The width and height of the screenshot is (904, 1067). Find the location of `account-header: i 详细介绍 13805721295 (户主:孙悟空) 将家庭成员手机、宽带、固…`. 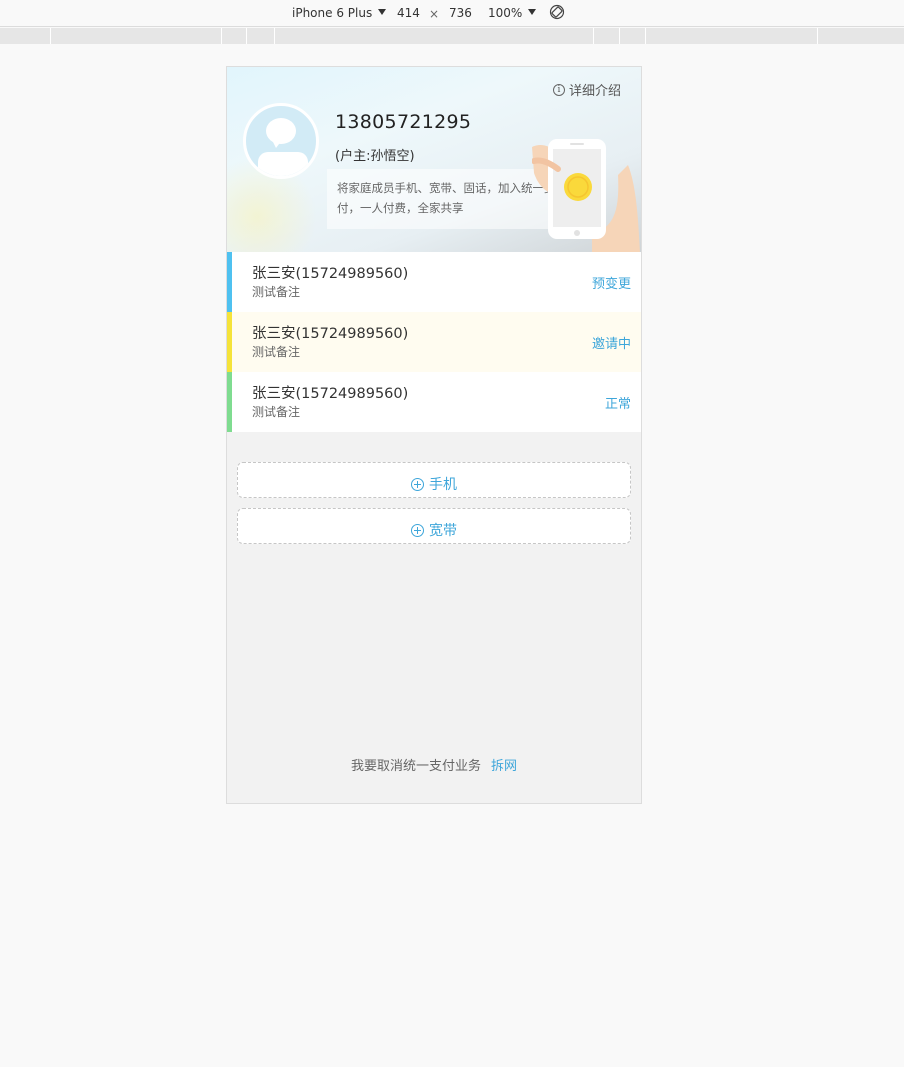

account-header: i 详细介绍 13805721295 (户主:孙悟空) 将家庭成员手机、宽带、固… is located at coordinates (434, 159).